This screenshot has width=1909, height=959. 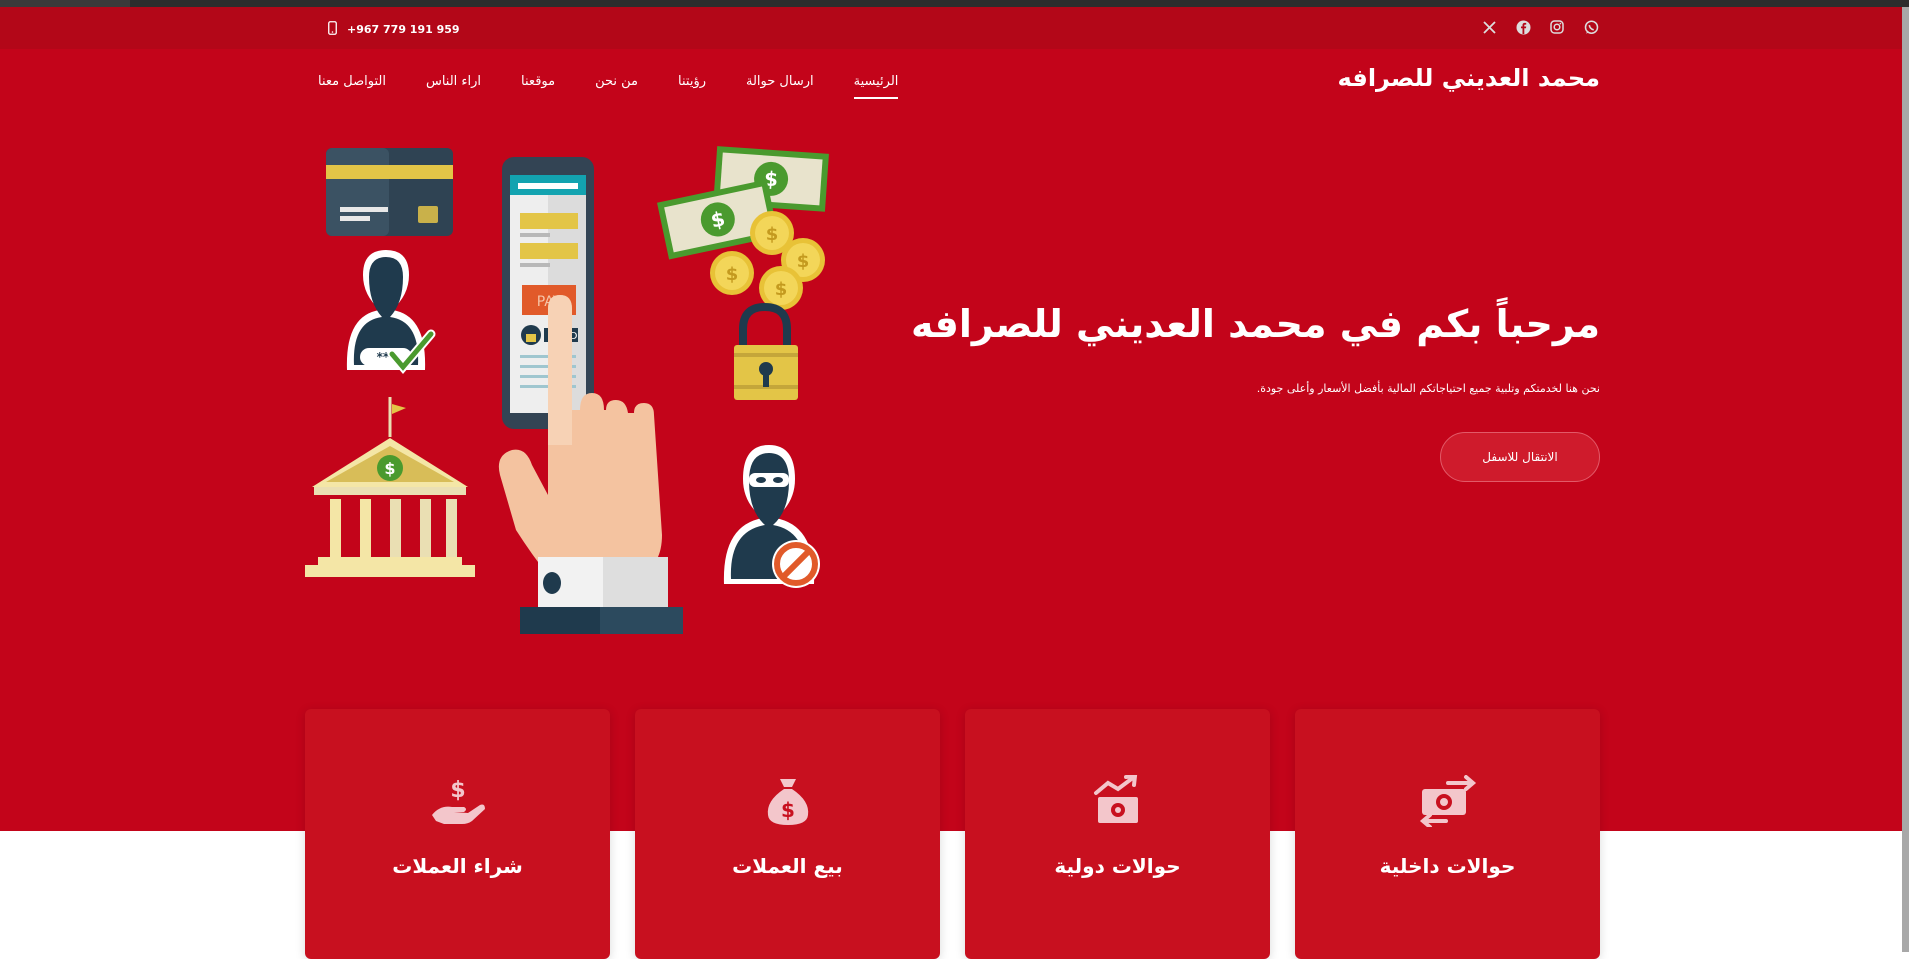 What do you see at coordinates (875, 86) in the screenshot?
I see `nav-item-home: الرئيسية` at bounding box center [875, 86].